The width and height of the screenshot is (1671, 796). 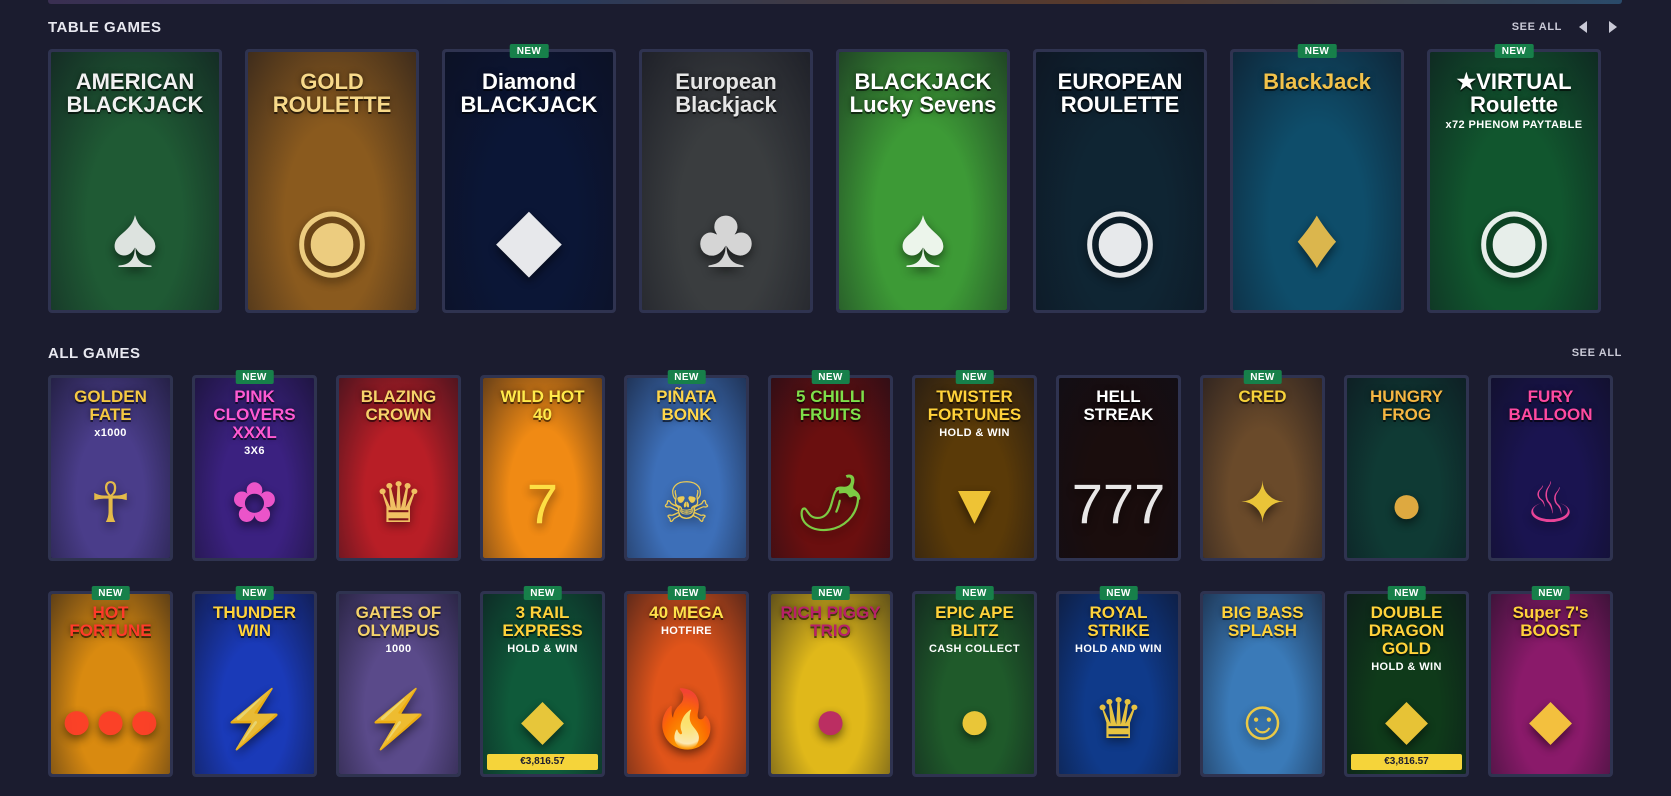 What do you see at coordinates (1613, 27) in the screenshot?
I see `chevron-right-icon` at bounding box center [1613, 27].